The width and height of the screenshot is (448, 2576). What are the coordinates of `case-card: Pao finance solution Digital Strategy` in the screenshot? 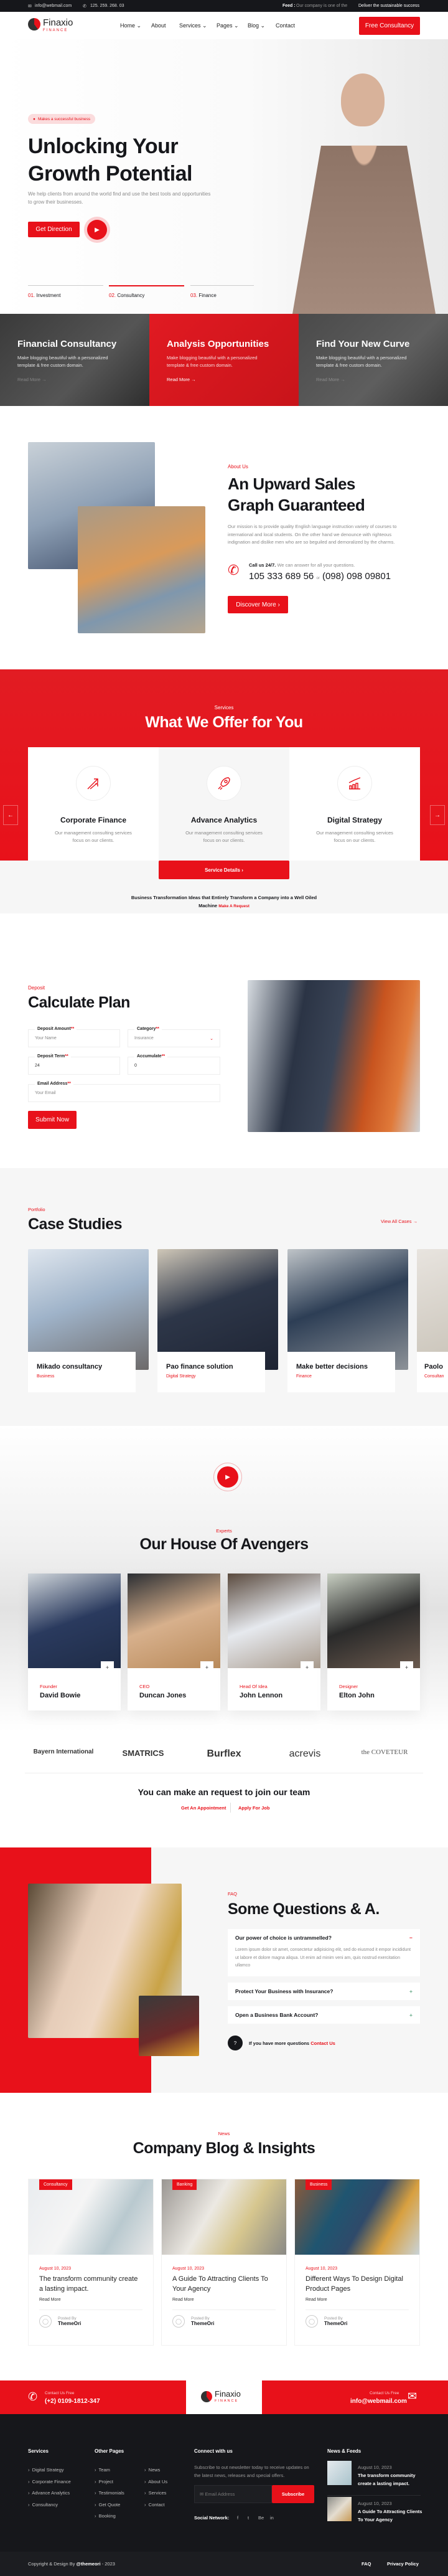 It's located at (217, 1320).